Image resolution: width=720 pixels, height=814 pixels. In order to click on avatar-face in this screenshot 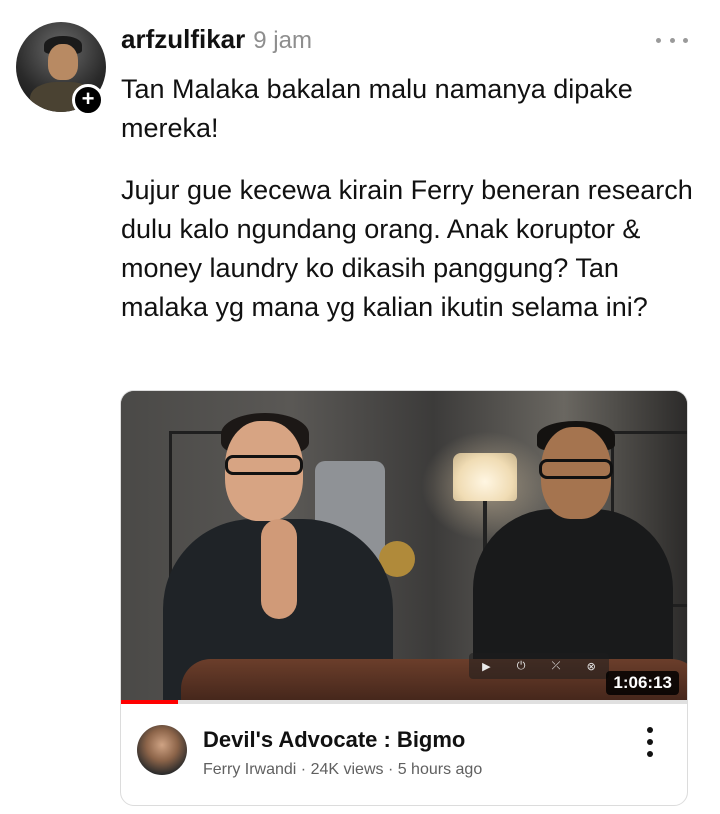, I will do `click(63, 62)`.